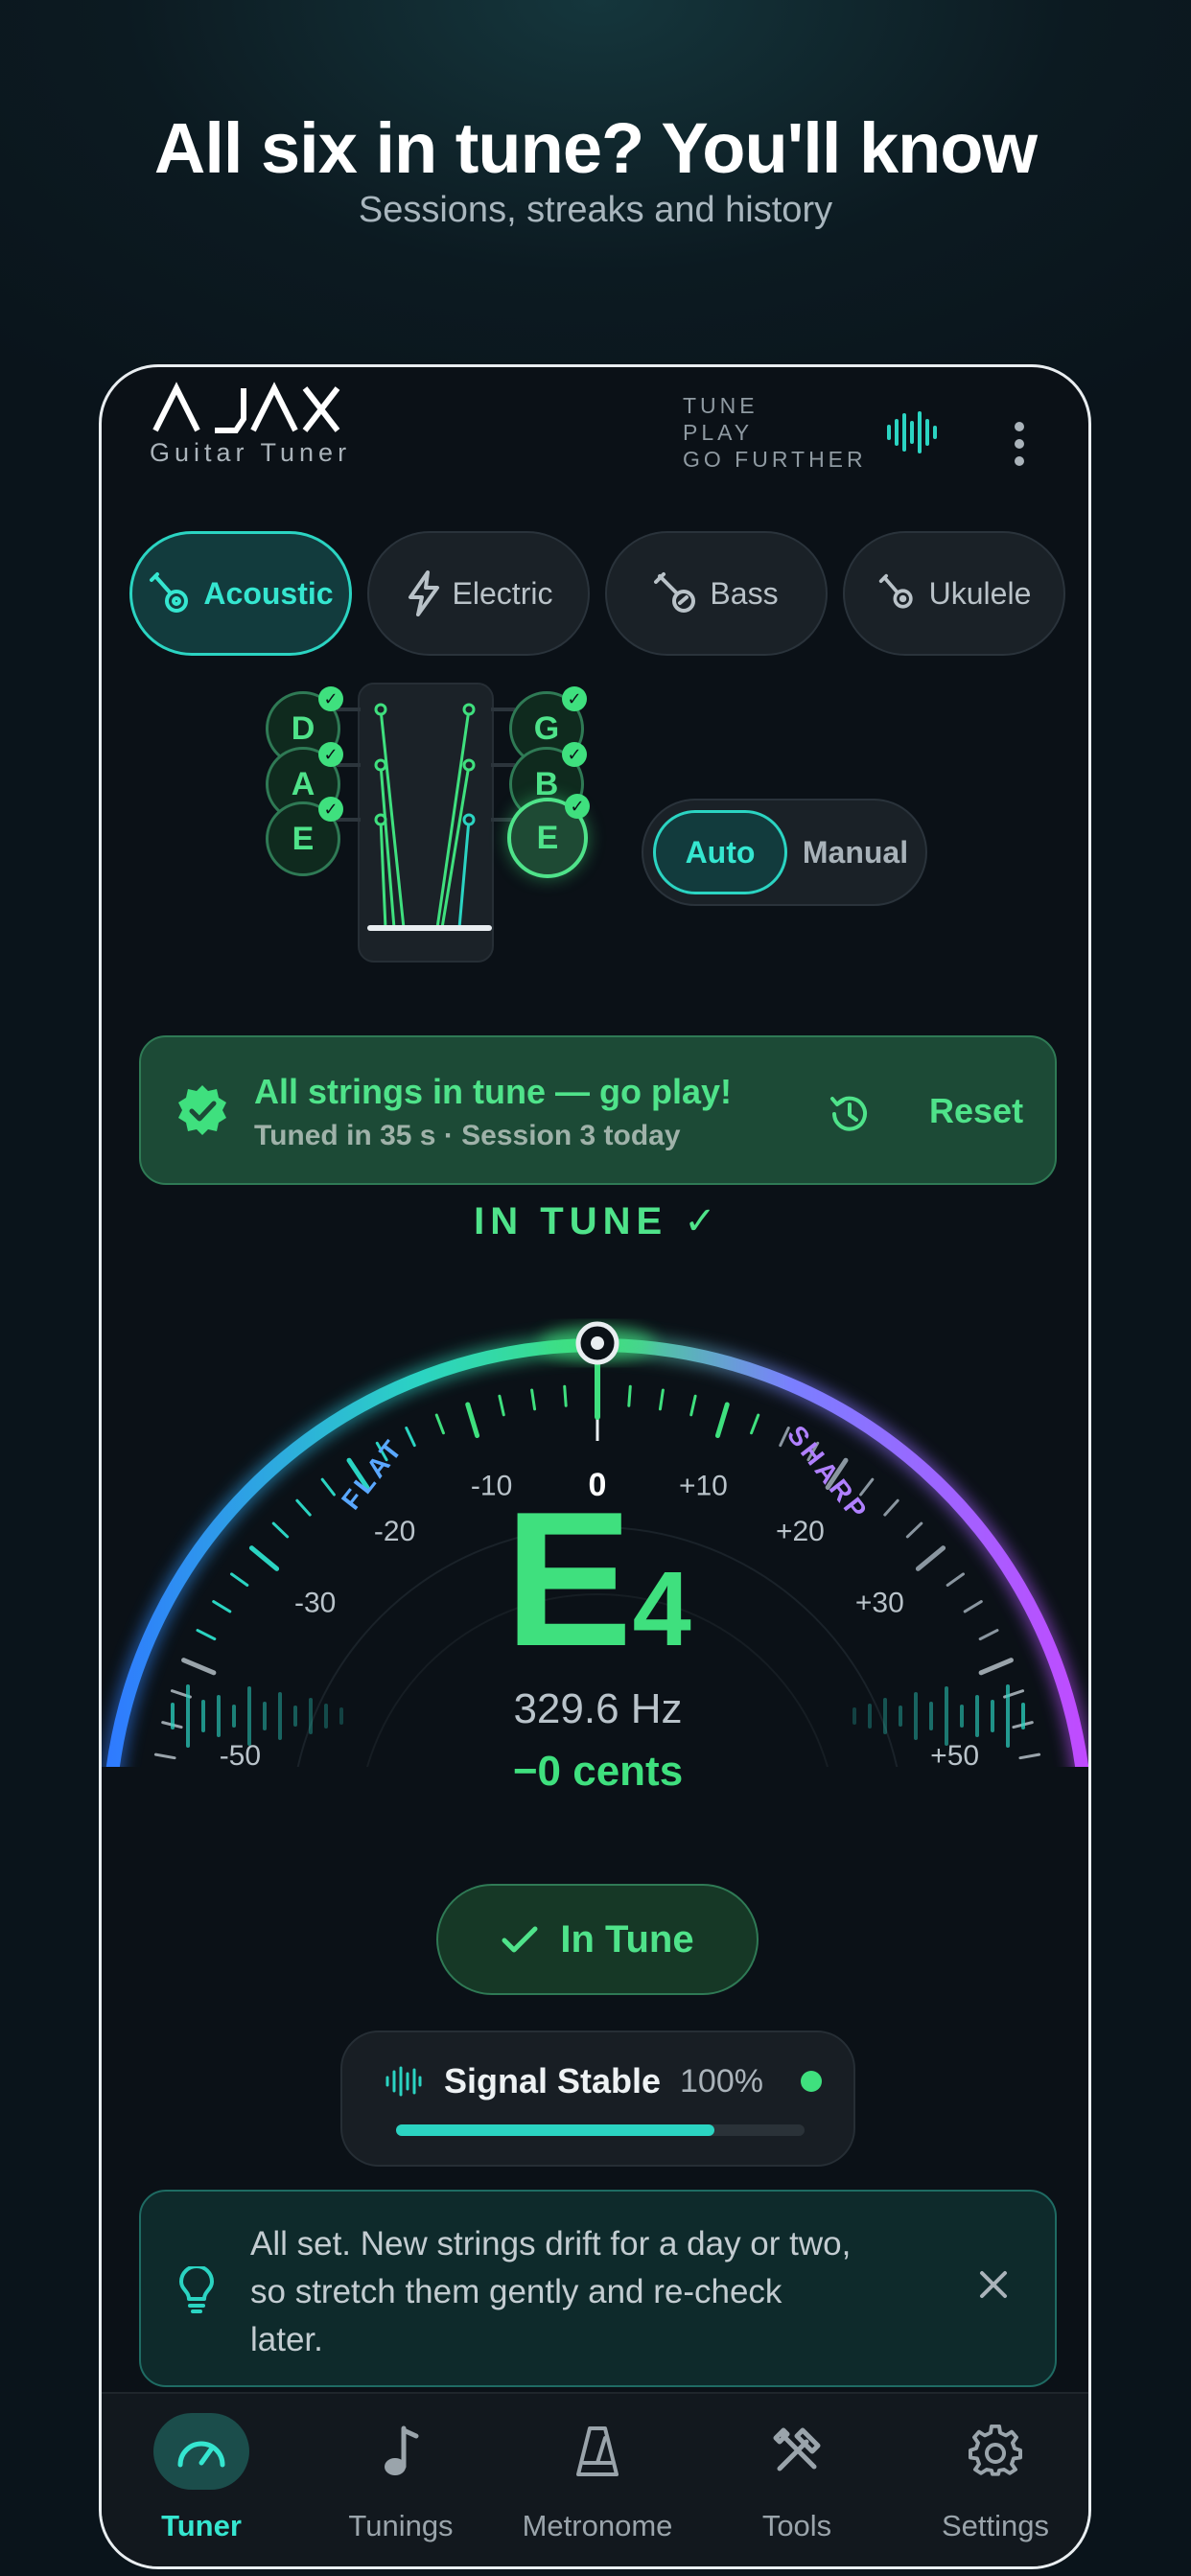 This screenshot has width=1191, height=2576. Describe the element at coordinates (520, 1940) in the screenshot. I see `check-icon` at that location.